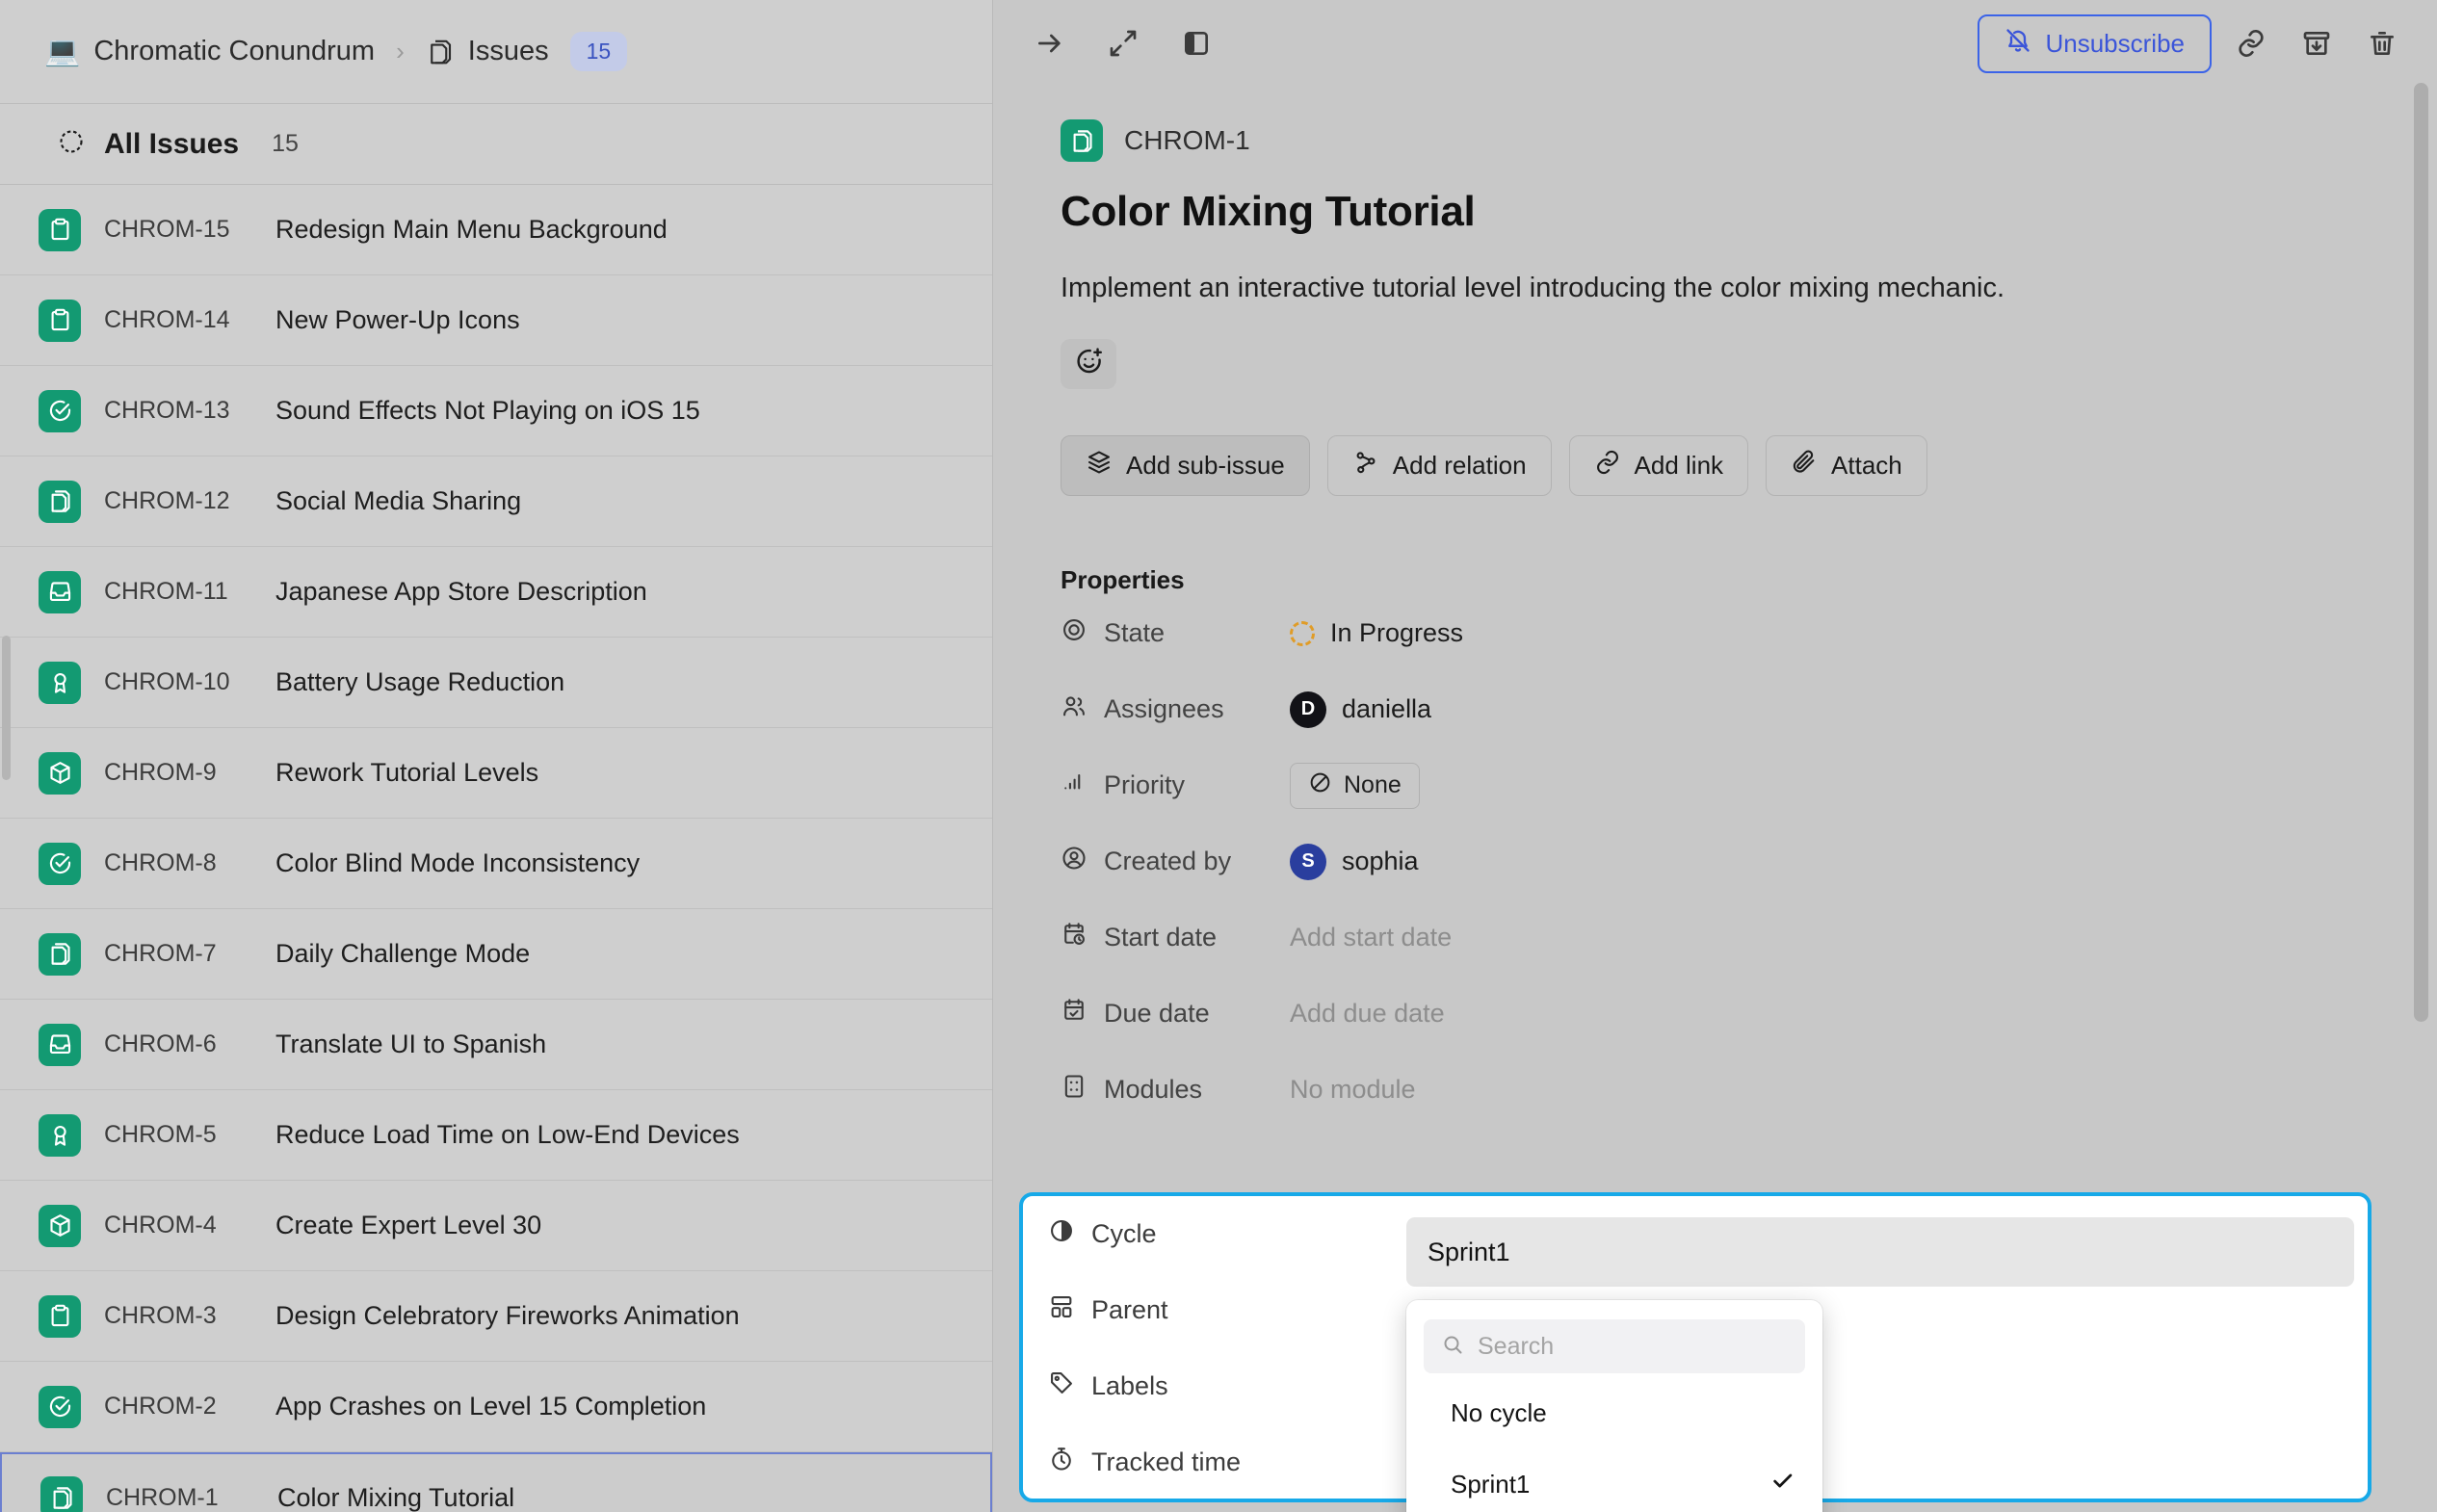  Describe the element at coordinates (1804, 465) in the screenshot. I see `paperclip-icon` at that location.